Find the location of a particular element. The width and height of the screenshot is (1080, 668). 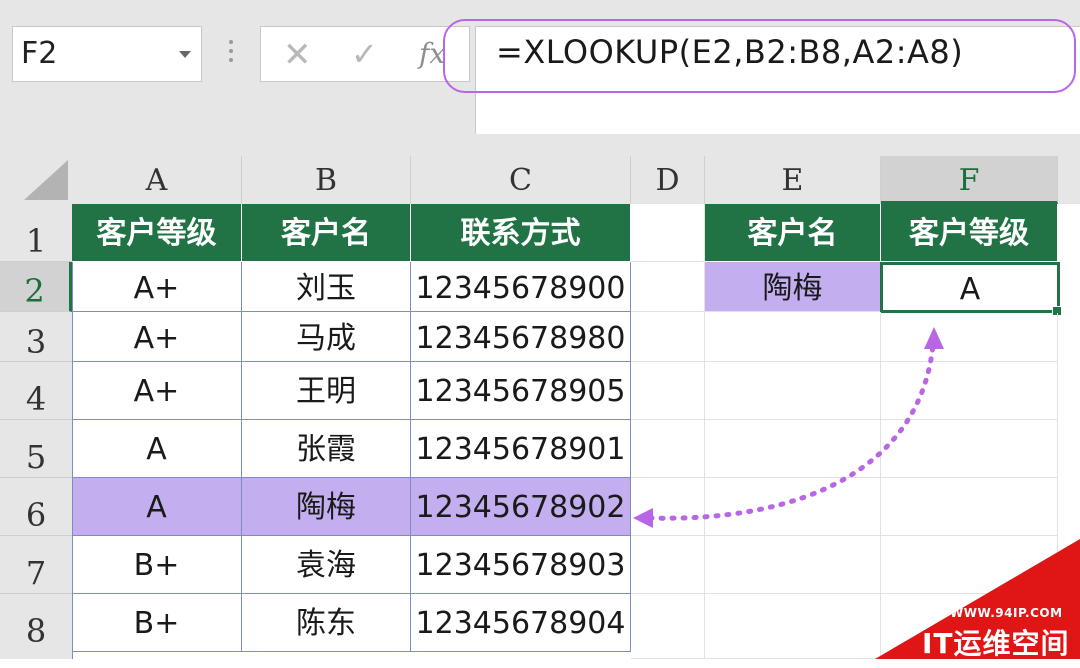

arrow-overlay is located at coordinates (788, 427).